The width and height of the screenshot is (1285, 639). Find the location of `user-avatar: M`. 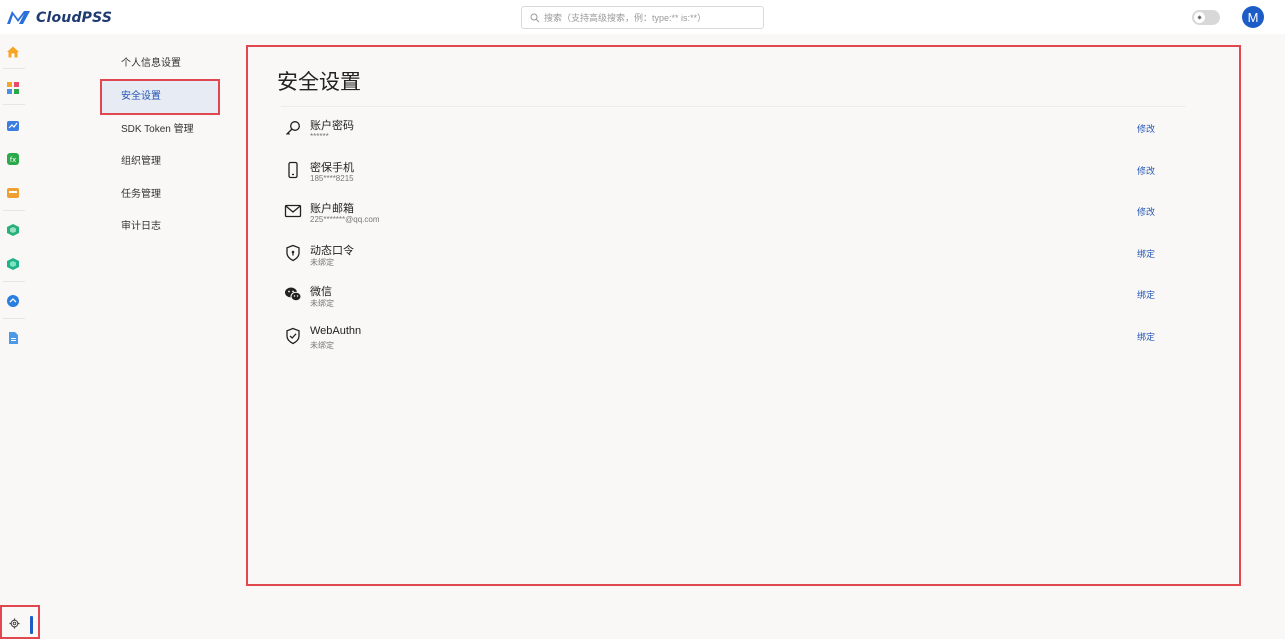

user-avatar: M is located at coordinates (1253, 17).